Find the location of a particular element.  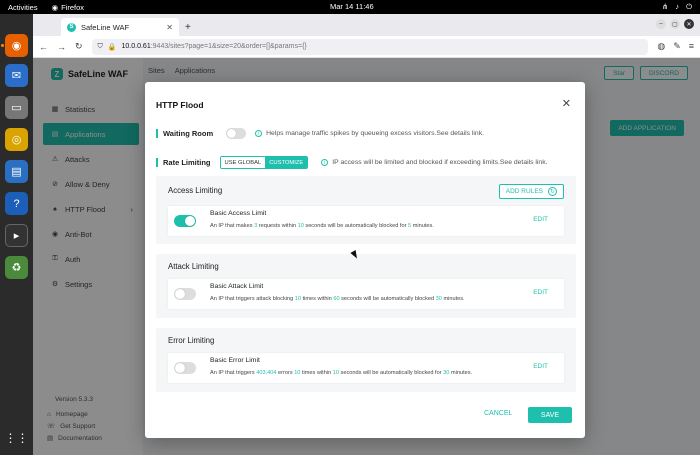

modal-title: HTTP Flood is located at coordinates (180, 105).